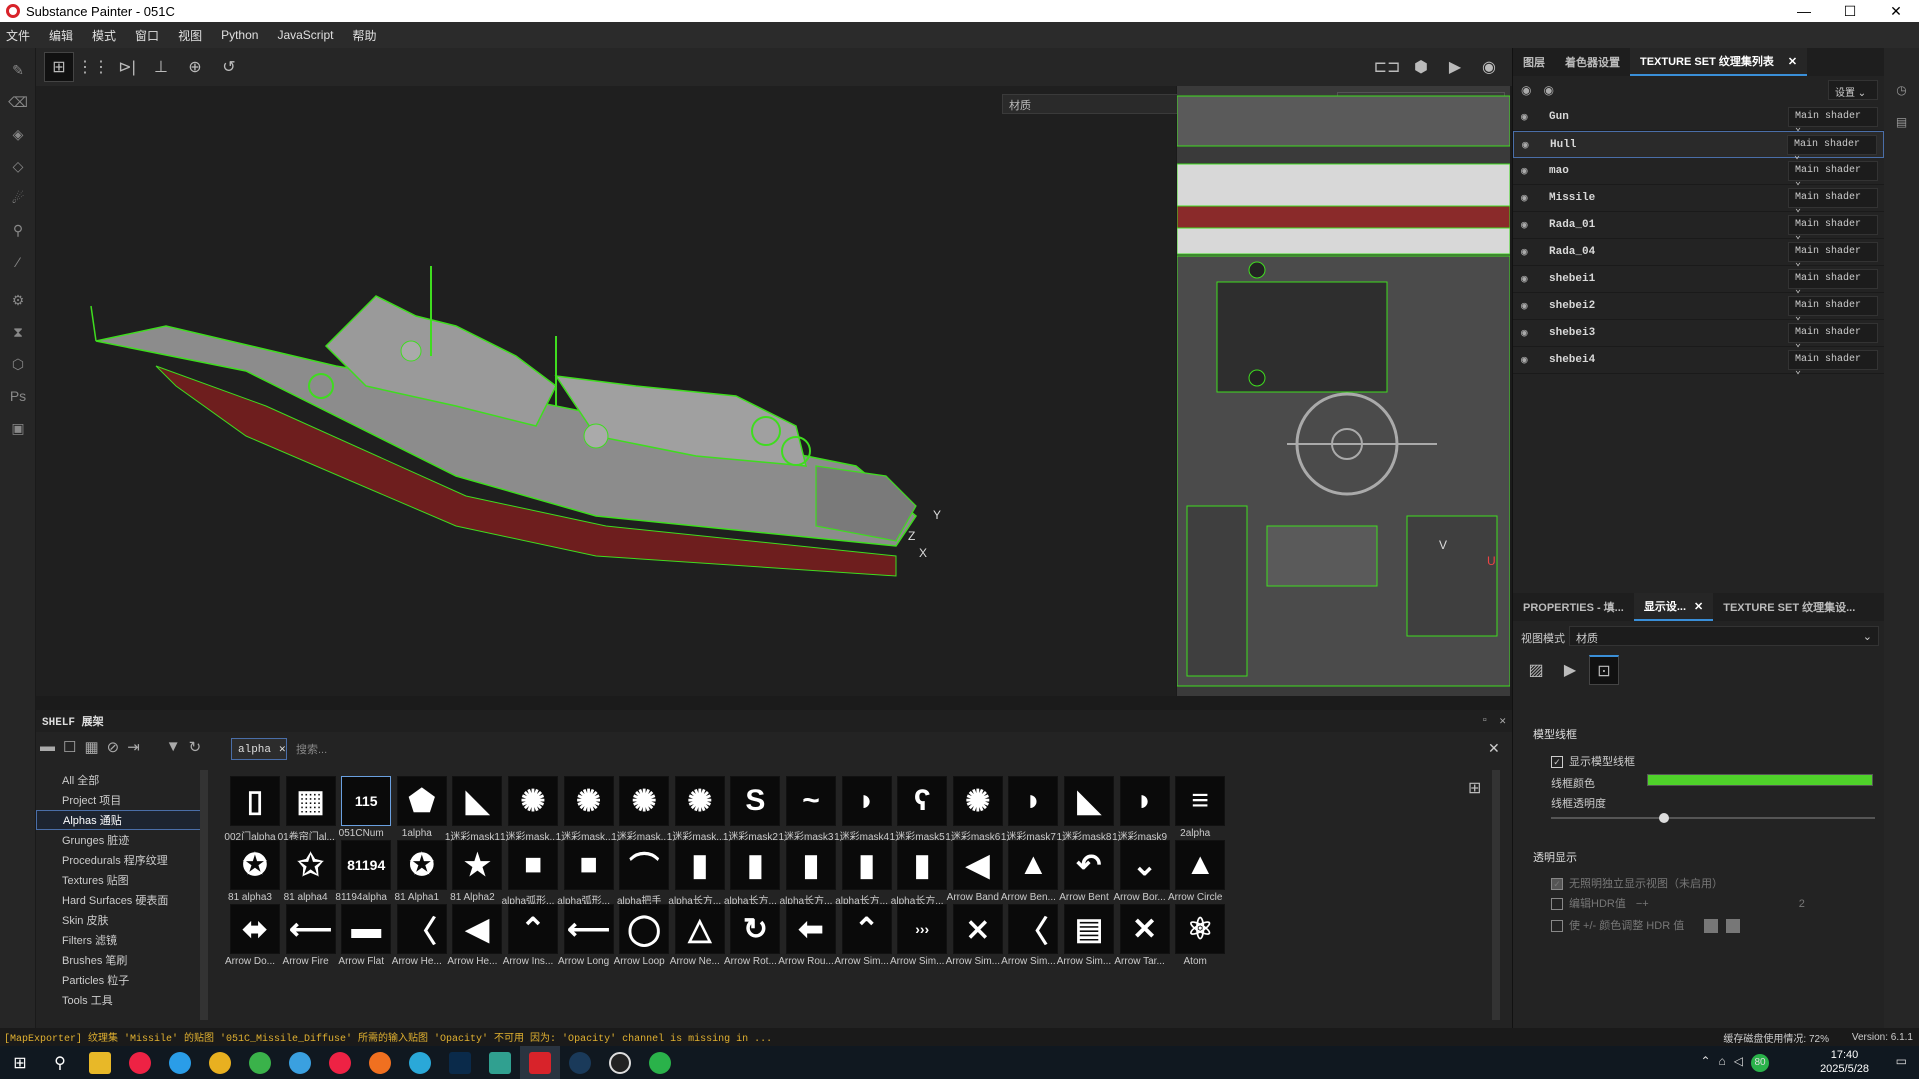  Describe the element at coordinates (1678, 903) in the screenshot. I see `transparency-option-2: 编辑HDR值 −+ 2` at that location.